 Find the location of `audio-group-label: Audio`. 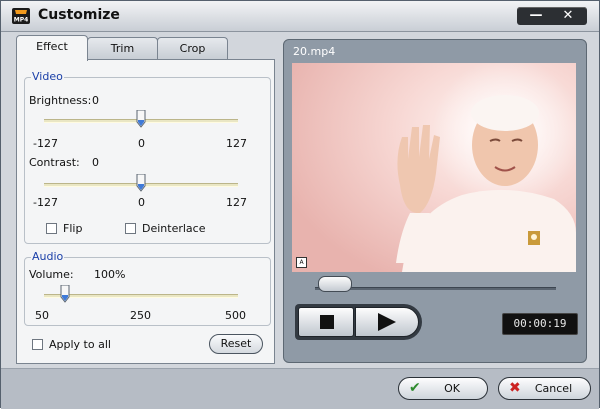

audio-group-label: Audio is located at coordinates (48, 256).